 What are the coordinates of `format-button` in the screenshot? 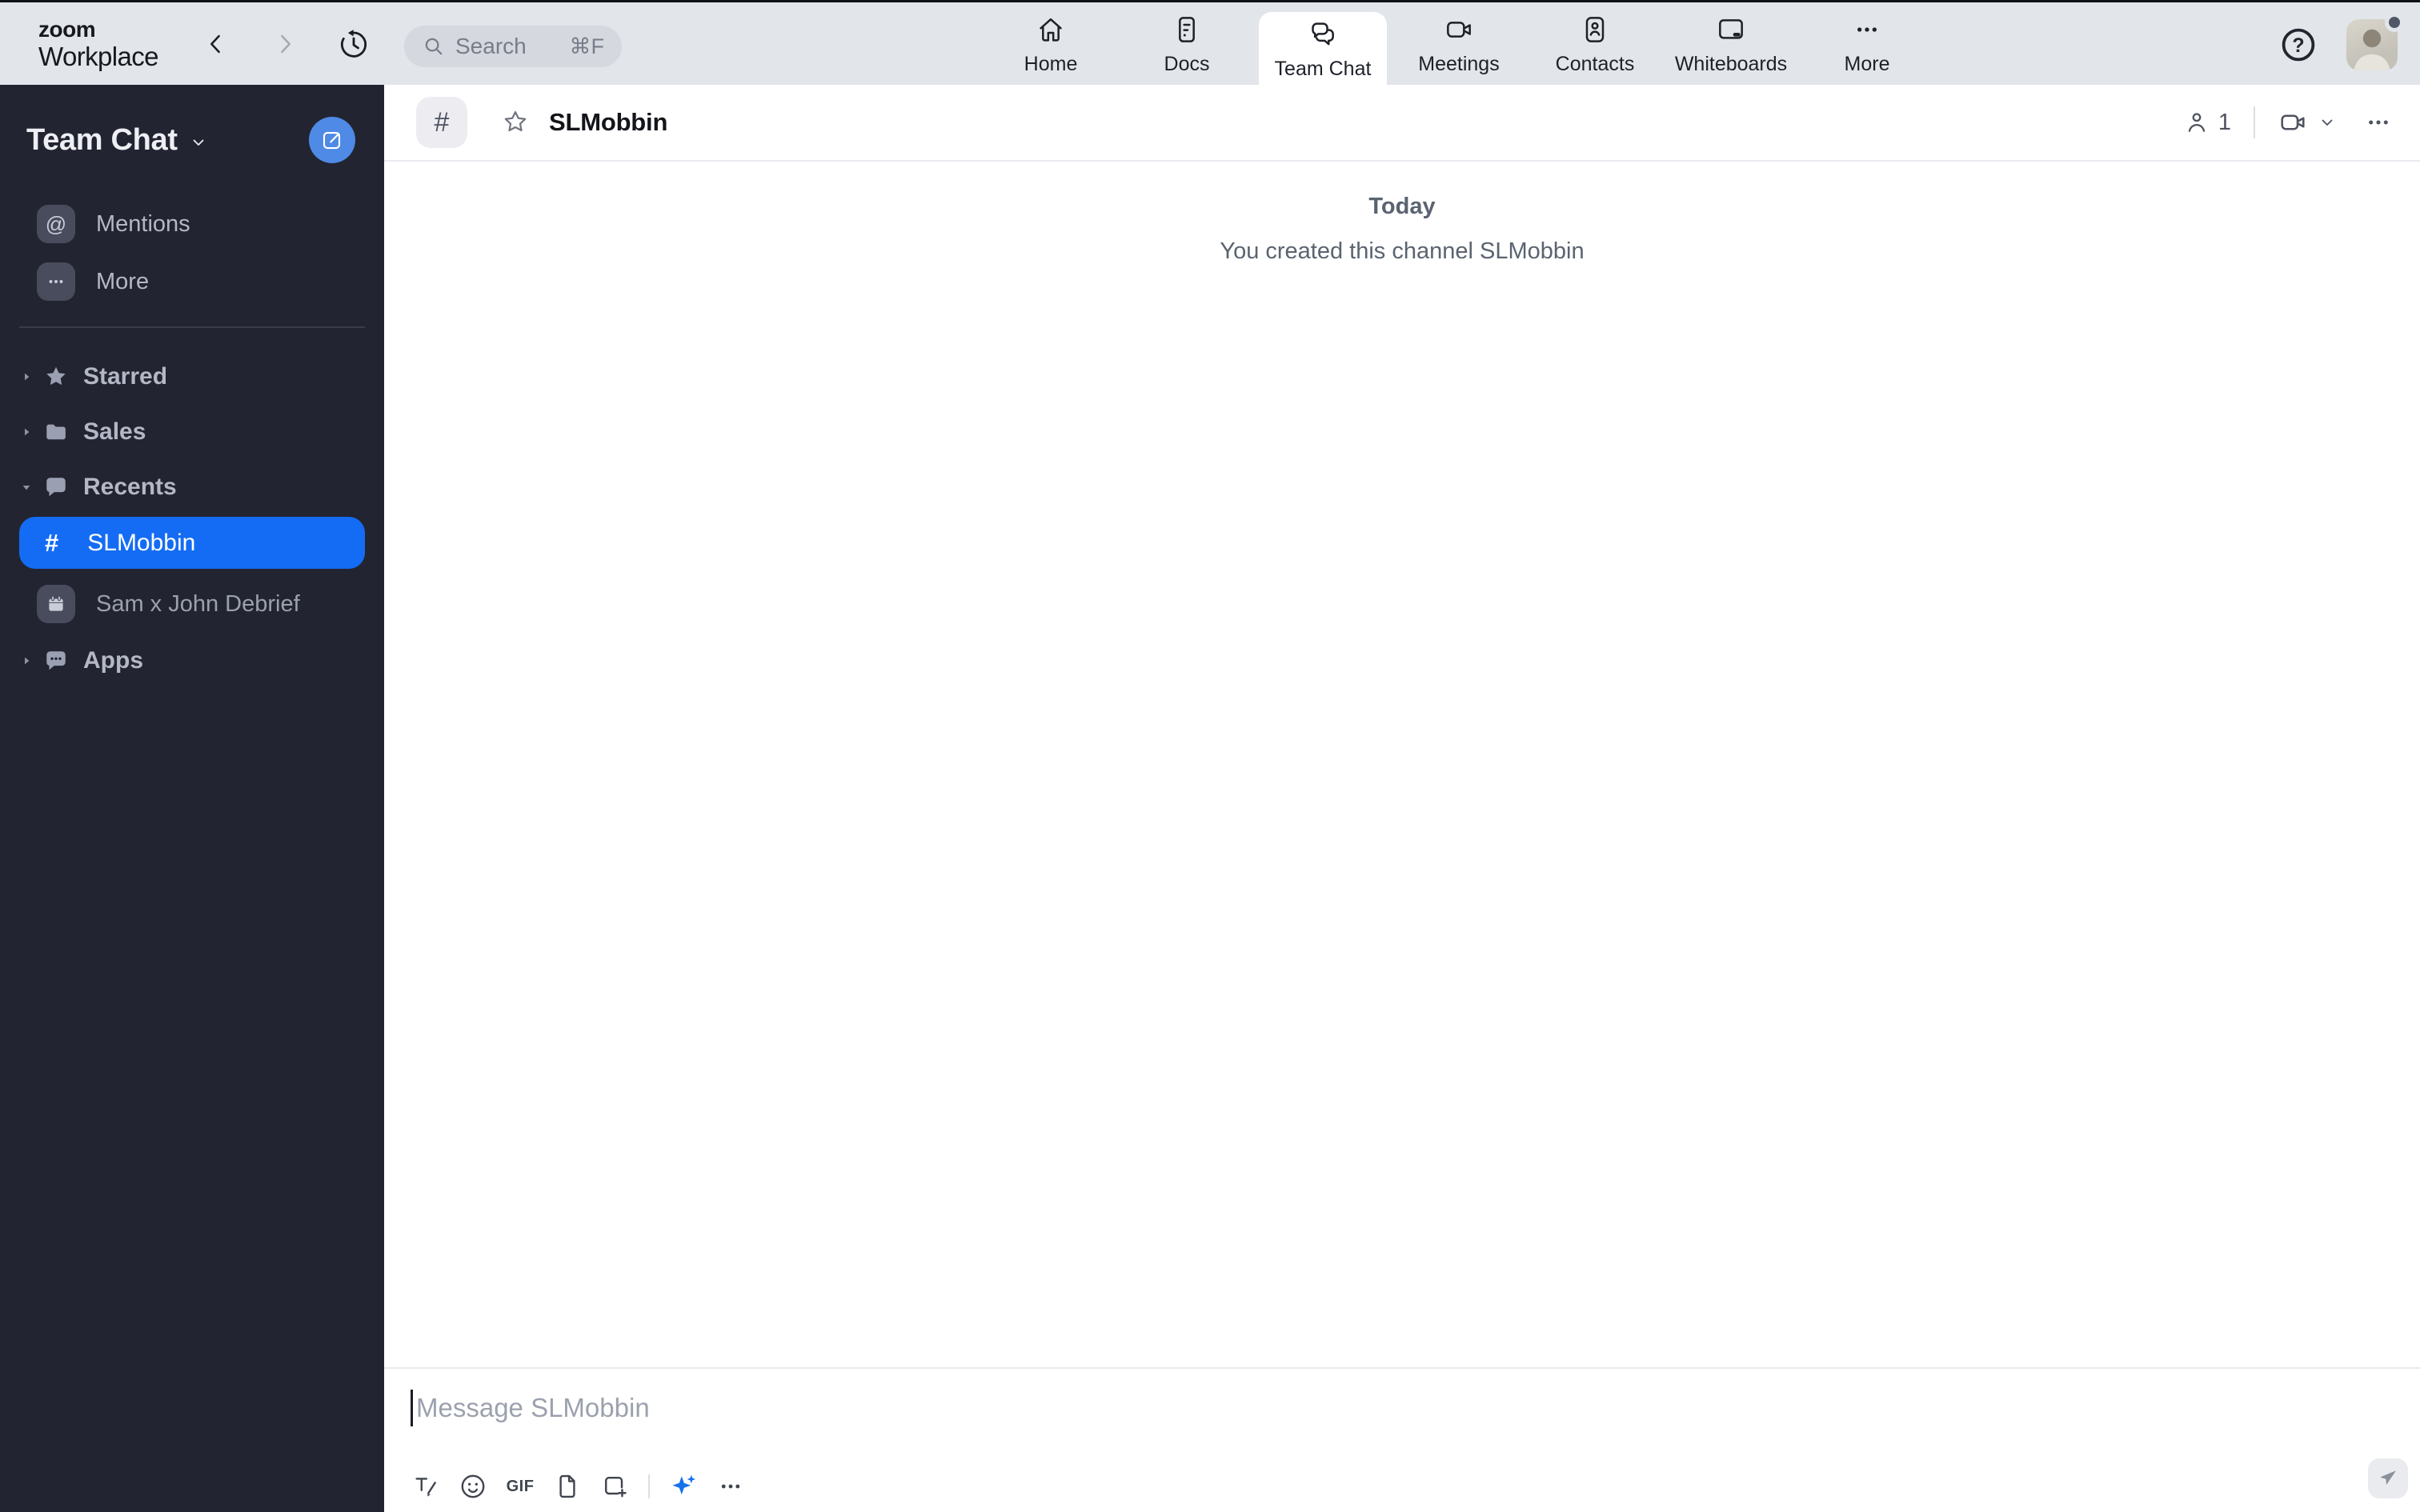 It's located at (426, 1486).